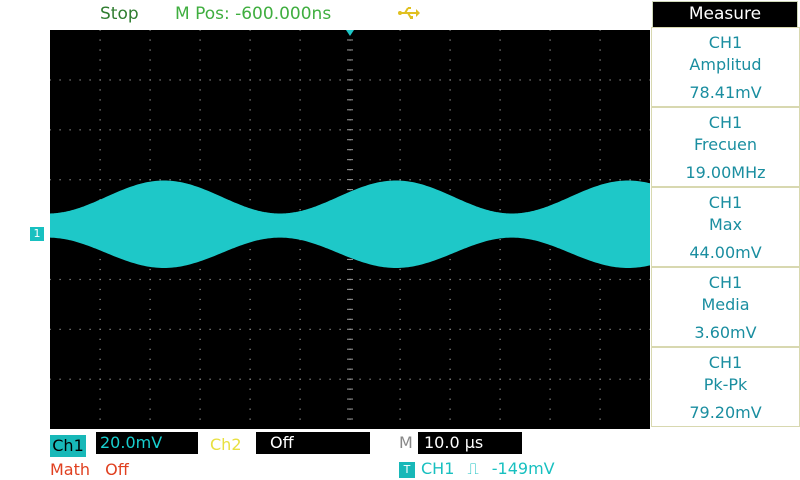 The height and width of the screenshot is (480, 800). I want to click on trigger-status: T CH1 ⎍ -149mV, so click(477, 469).